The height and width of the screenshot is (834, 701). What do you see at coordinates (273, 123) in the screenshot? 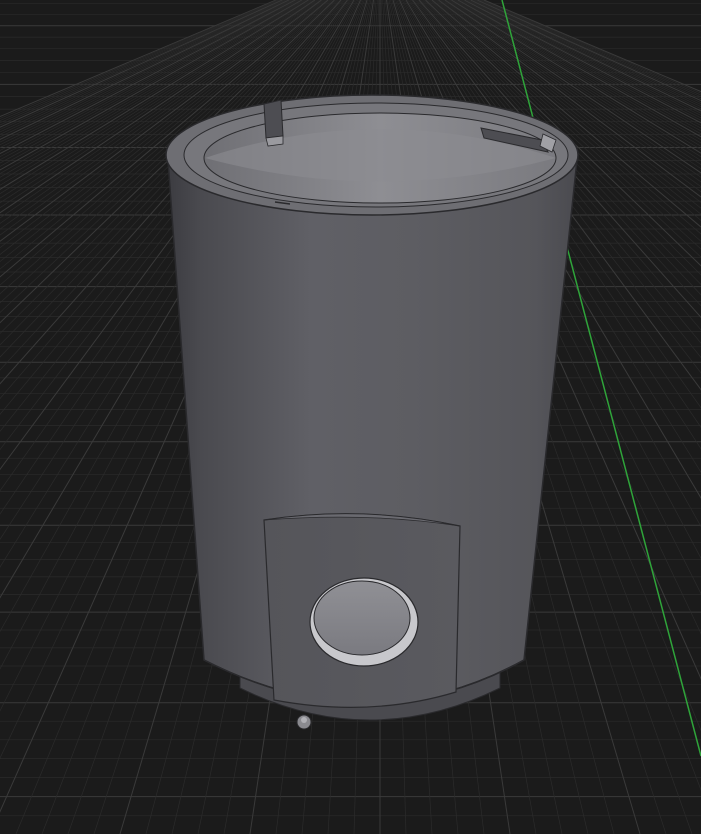
I see `rim-notch-left` at bounding box center [273, 123].